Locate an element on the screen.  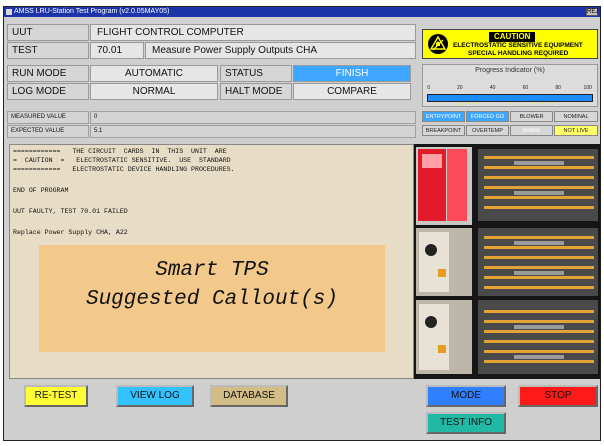
status-label: STATUS is located at coordinates (256, 73).